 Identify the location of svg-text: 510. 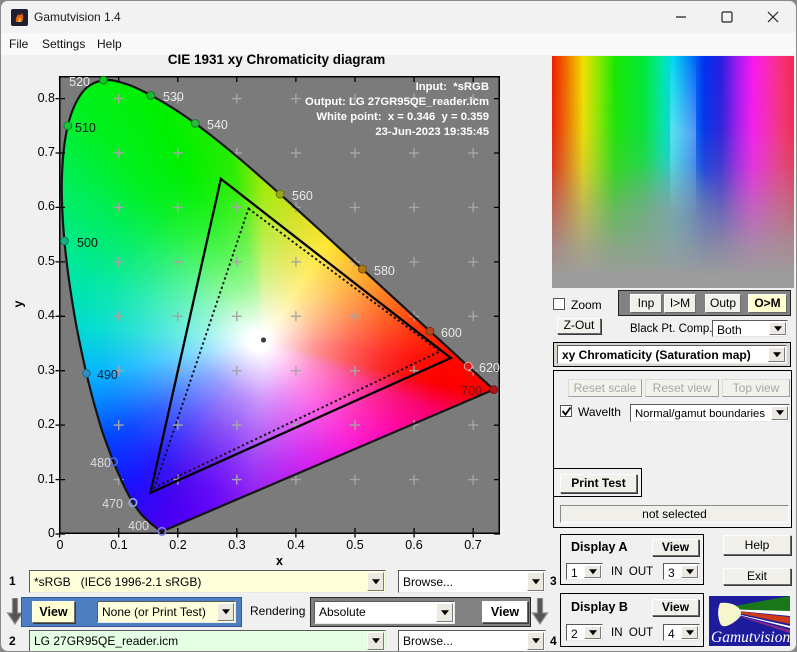
(85, 128).